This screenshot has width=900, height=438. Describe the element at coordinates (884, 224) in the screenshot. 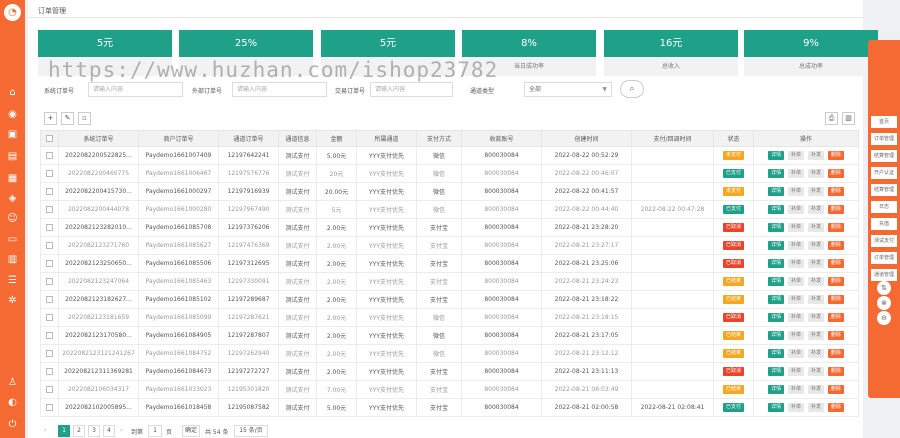

I see `panel-nav-button: 充值` at that location.